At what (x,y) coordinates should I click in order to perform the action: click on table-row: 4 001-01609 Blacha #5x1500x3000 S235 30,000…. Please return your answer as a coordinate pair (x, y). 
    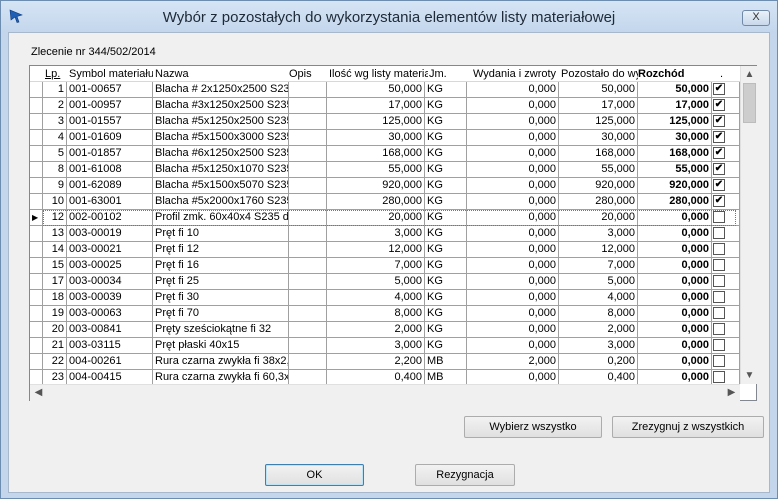
    Looking at the image, I should click on (385, 138).